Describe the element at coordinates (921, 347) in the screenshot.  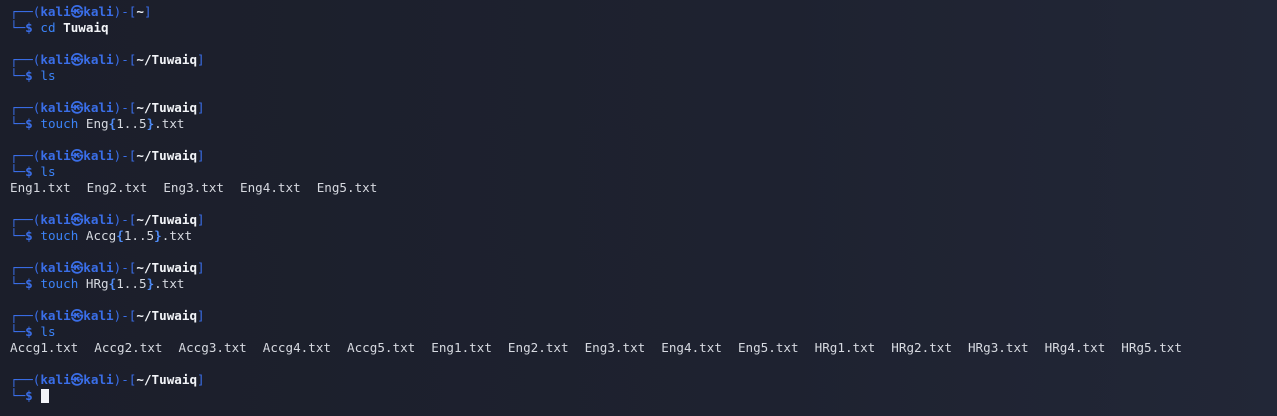
I see `output-filename: HRg2.txt` at that location.